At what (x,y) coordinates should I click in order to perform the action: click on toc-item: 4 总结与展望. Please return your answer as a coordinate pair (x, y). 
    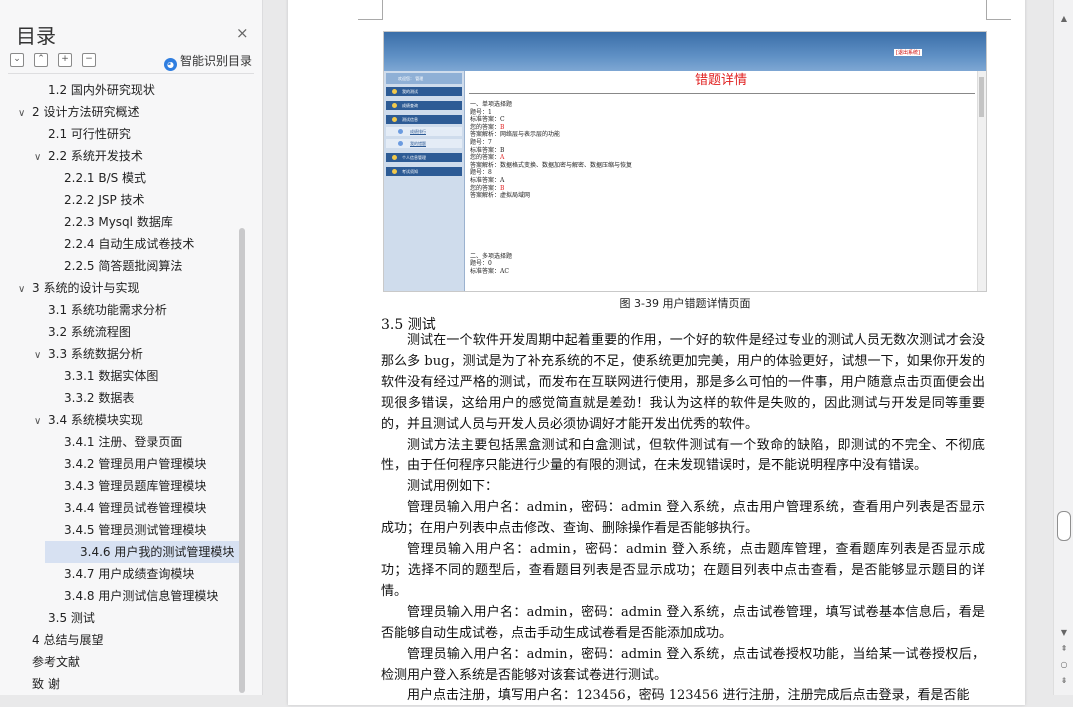
    Looking at the image, I should click on (120, 640).